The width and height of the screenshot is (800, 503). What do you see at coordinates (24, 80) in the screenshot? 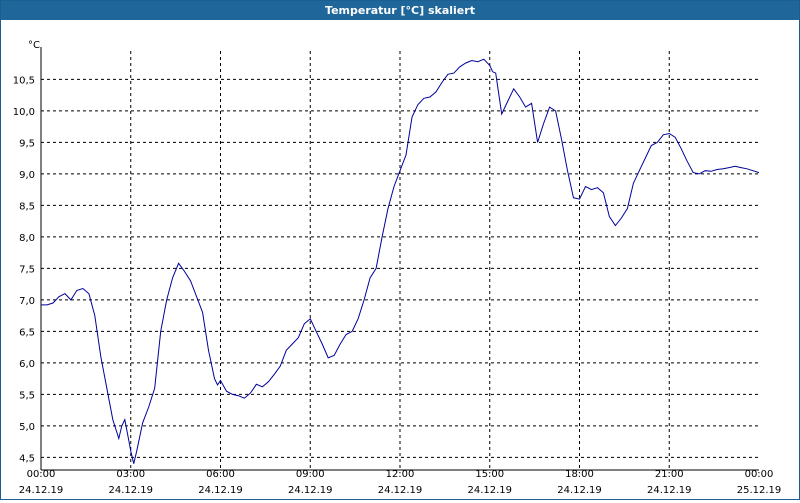
I see `y-tick-label: 10,5` at bounding box center [24, 80].